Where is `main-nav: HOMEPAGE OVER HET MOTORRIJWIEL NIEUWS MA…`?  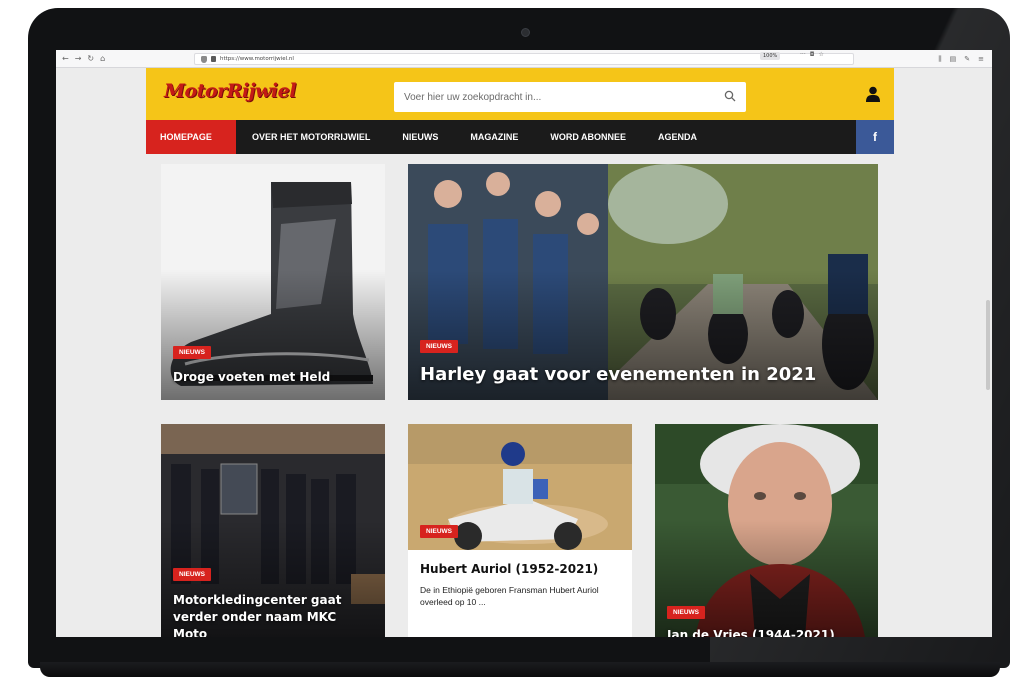 main-nav: HOMEPAGE OVER HET MOTORRIJWIEL NIEUWS MA… is located at coordinates (520, 137).